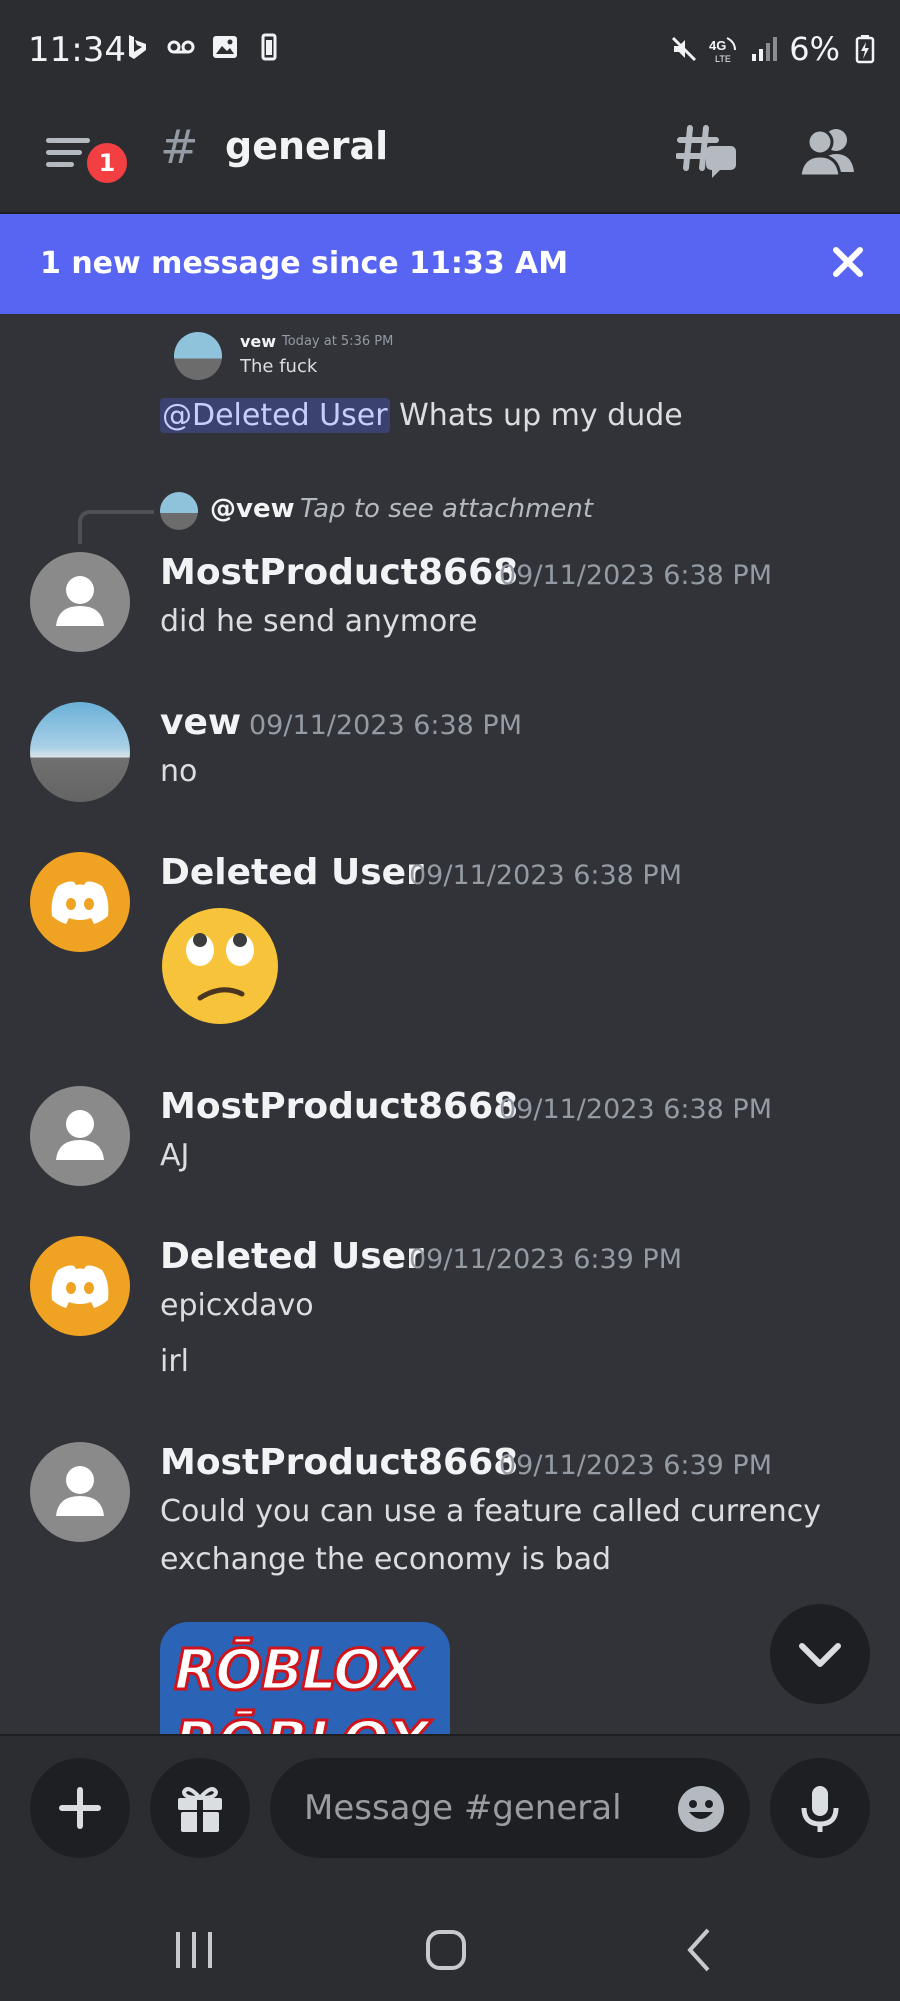 This screenshot has height=2001, width=900. I want to click on status-right-icons: 4G LTE 6%, so click(774, 49).